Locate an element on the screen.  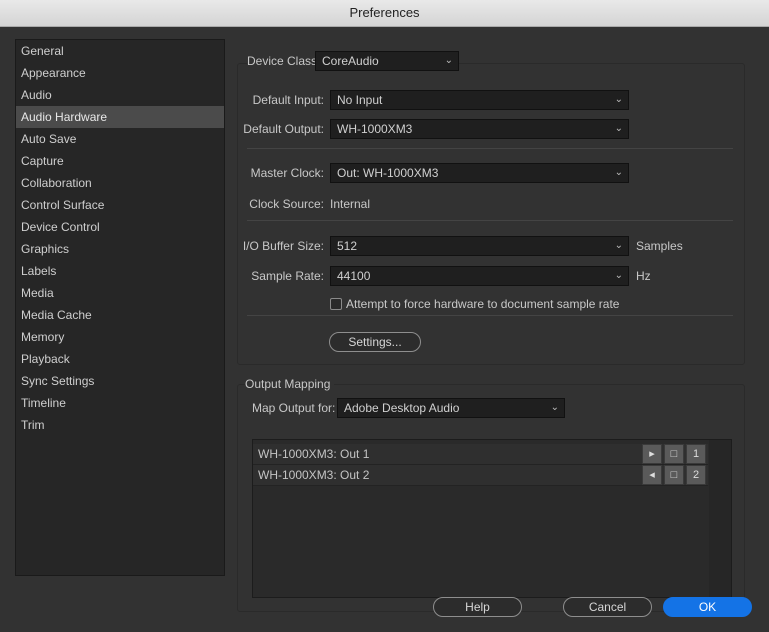
default-output-select: WH-1000XM3 ⌄ is located at coordinates (479, 129).